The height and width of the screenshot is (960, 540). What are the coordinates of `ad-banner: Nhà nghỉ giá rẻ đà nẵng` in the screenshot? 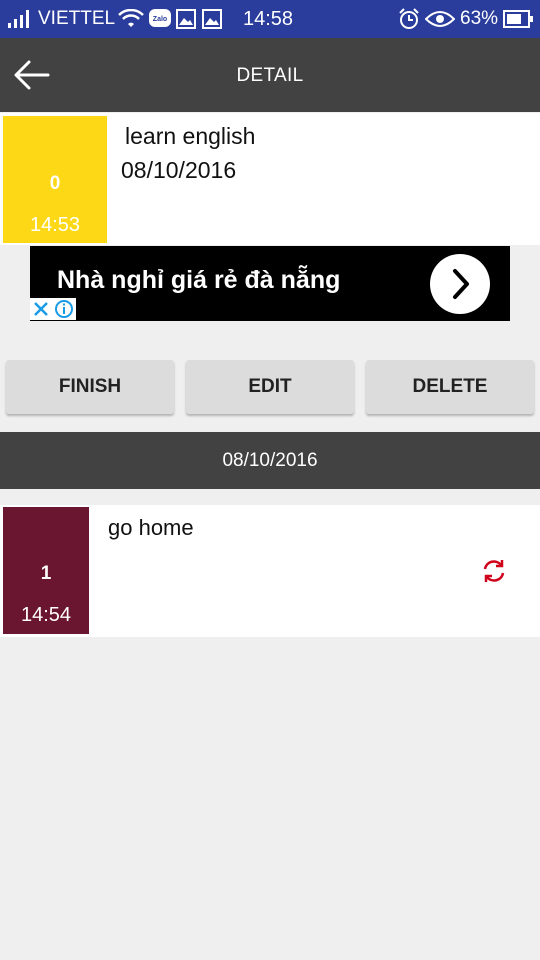 It's located at (270, 283).